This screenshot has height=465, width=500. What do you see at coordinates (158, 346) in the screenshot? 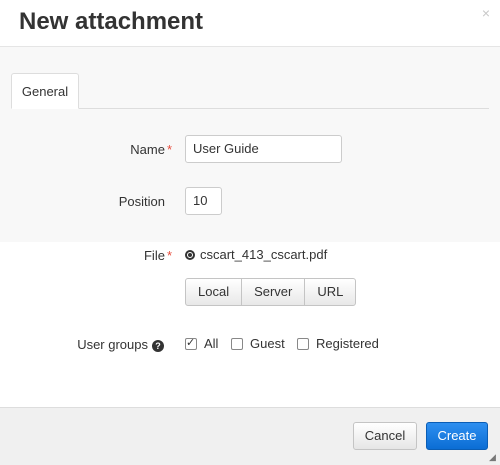
I see `help-icon: ?` at bounding box center [158, 346].